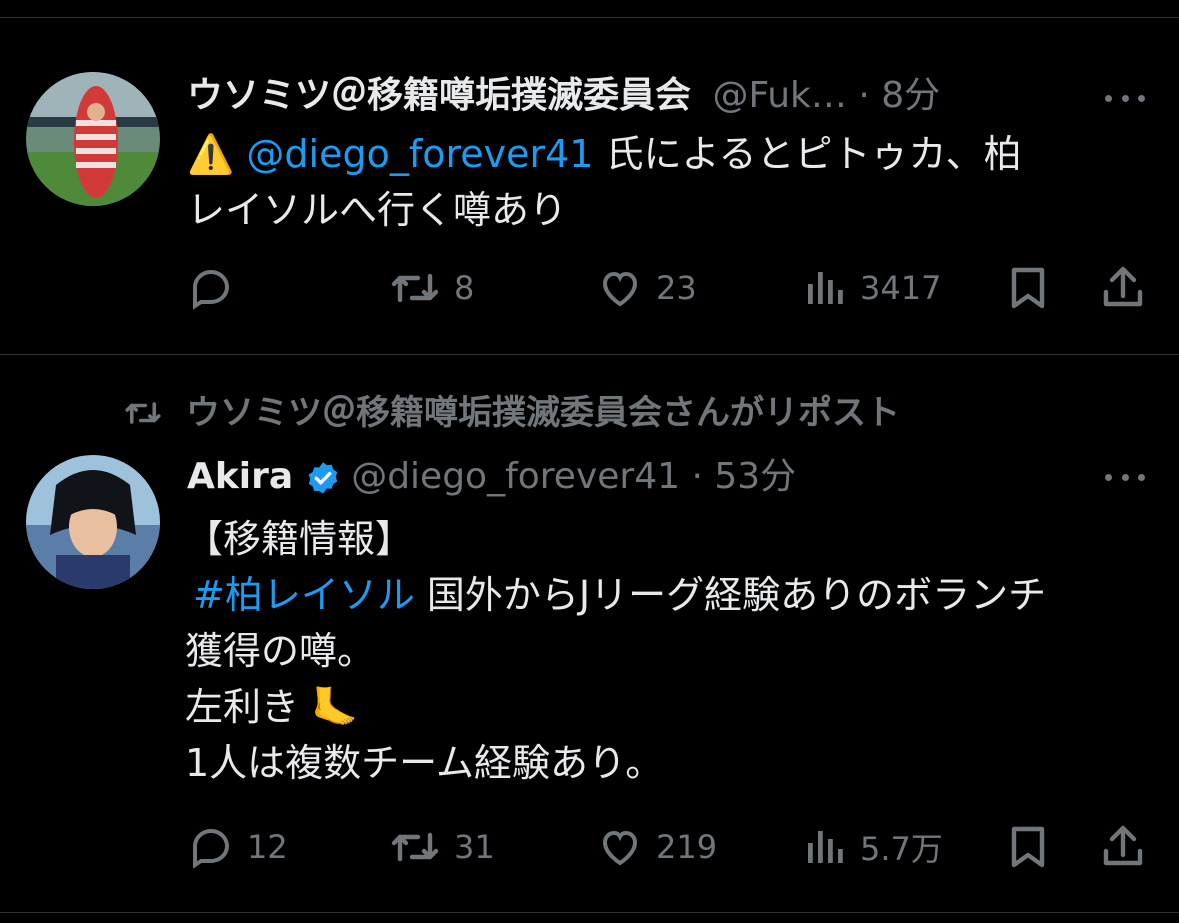 This screenshot has width=1179, height=923. What do you see at coordinates (543, 413) in the screenshot?
I see `repost-banner-text: ウソミツ＠移籍噂垢撲滅委員会さんがリポスト` at bounding box center [543, 413].